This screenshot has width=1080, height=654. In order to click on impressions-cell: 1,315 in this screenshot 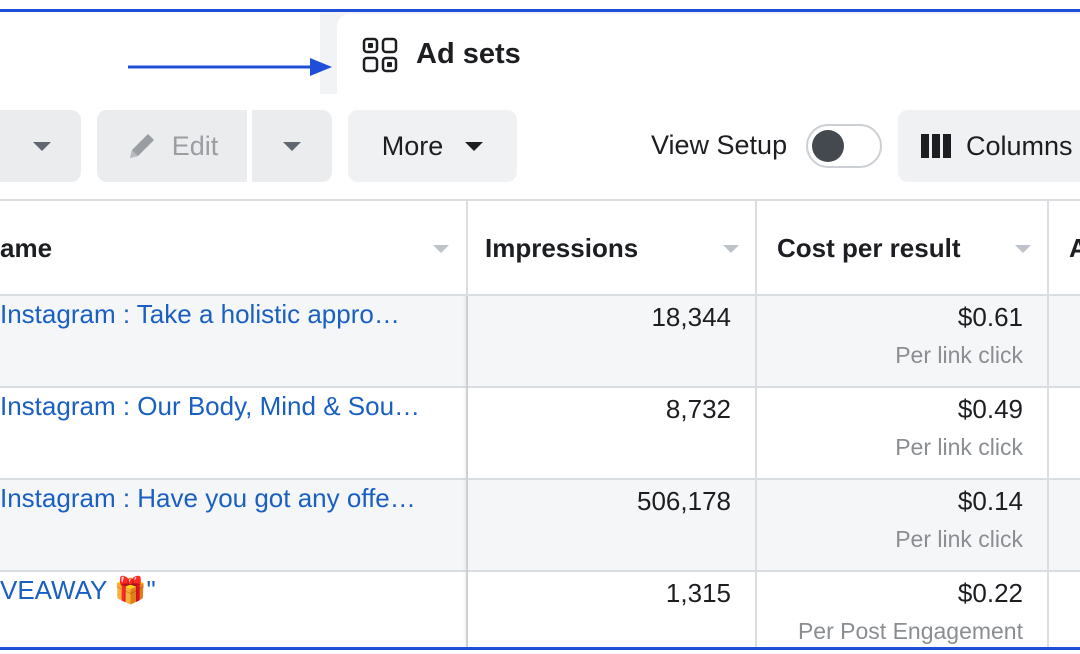, I will do `click(612, 609)`.